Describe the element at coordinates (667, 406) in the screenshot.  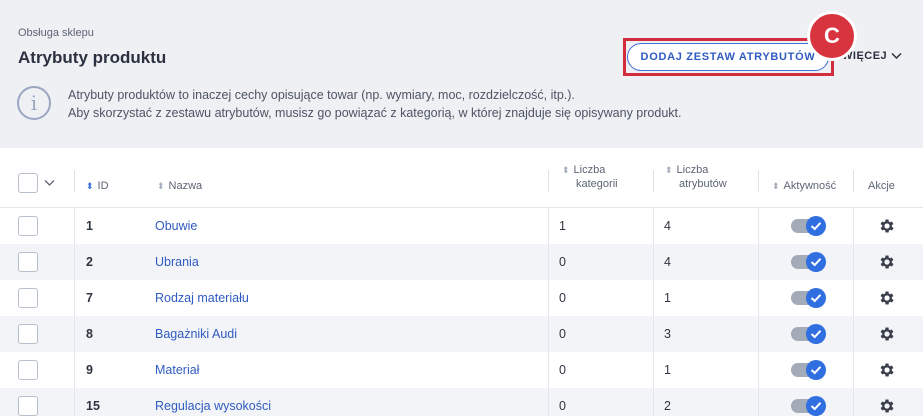
I see `row-attributes-count: 2` at that location.